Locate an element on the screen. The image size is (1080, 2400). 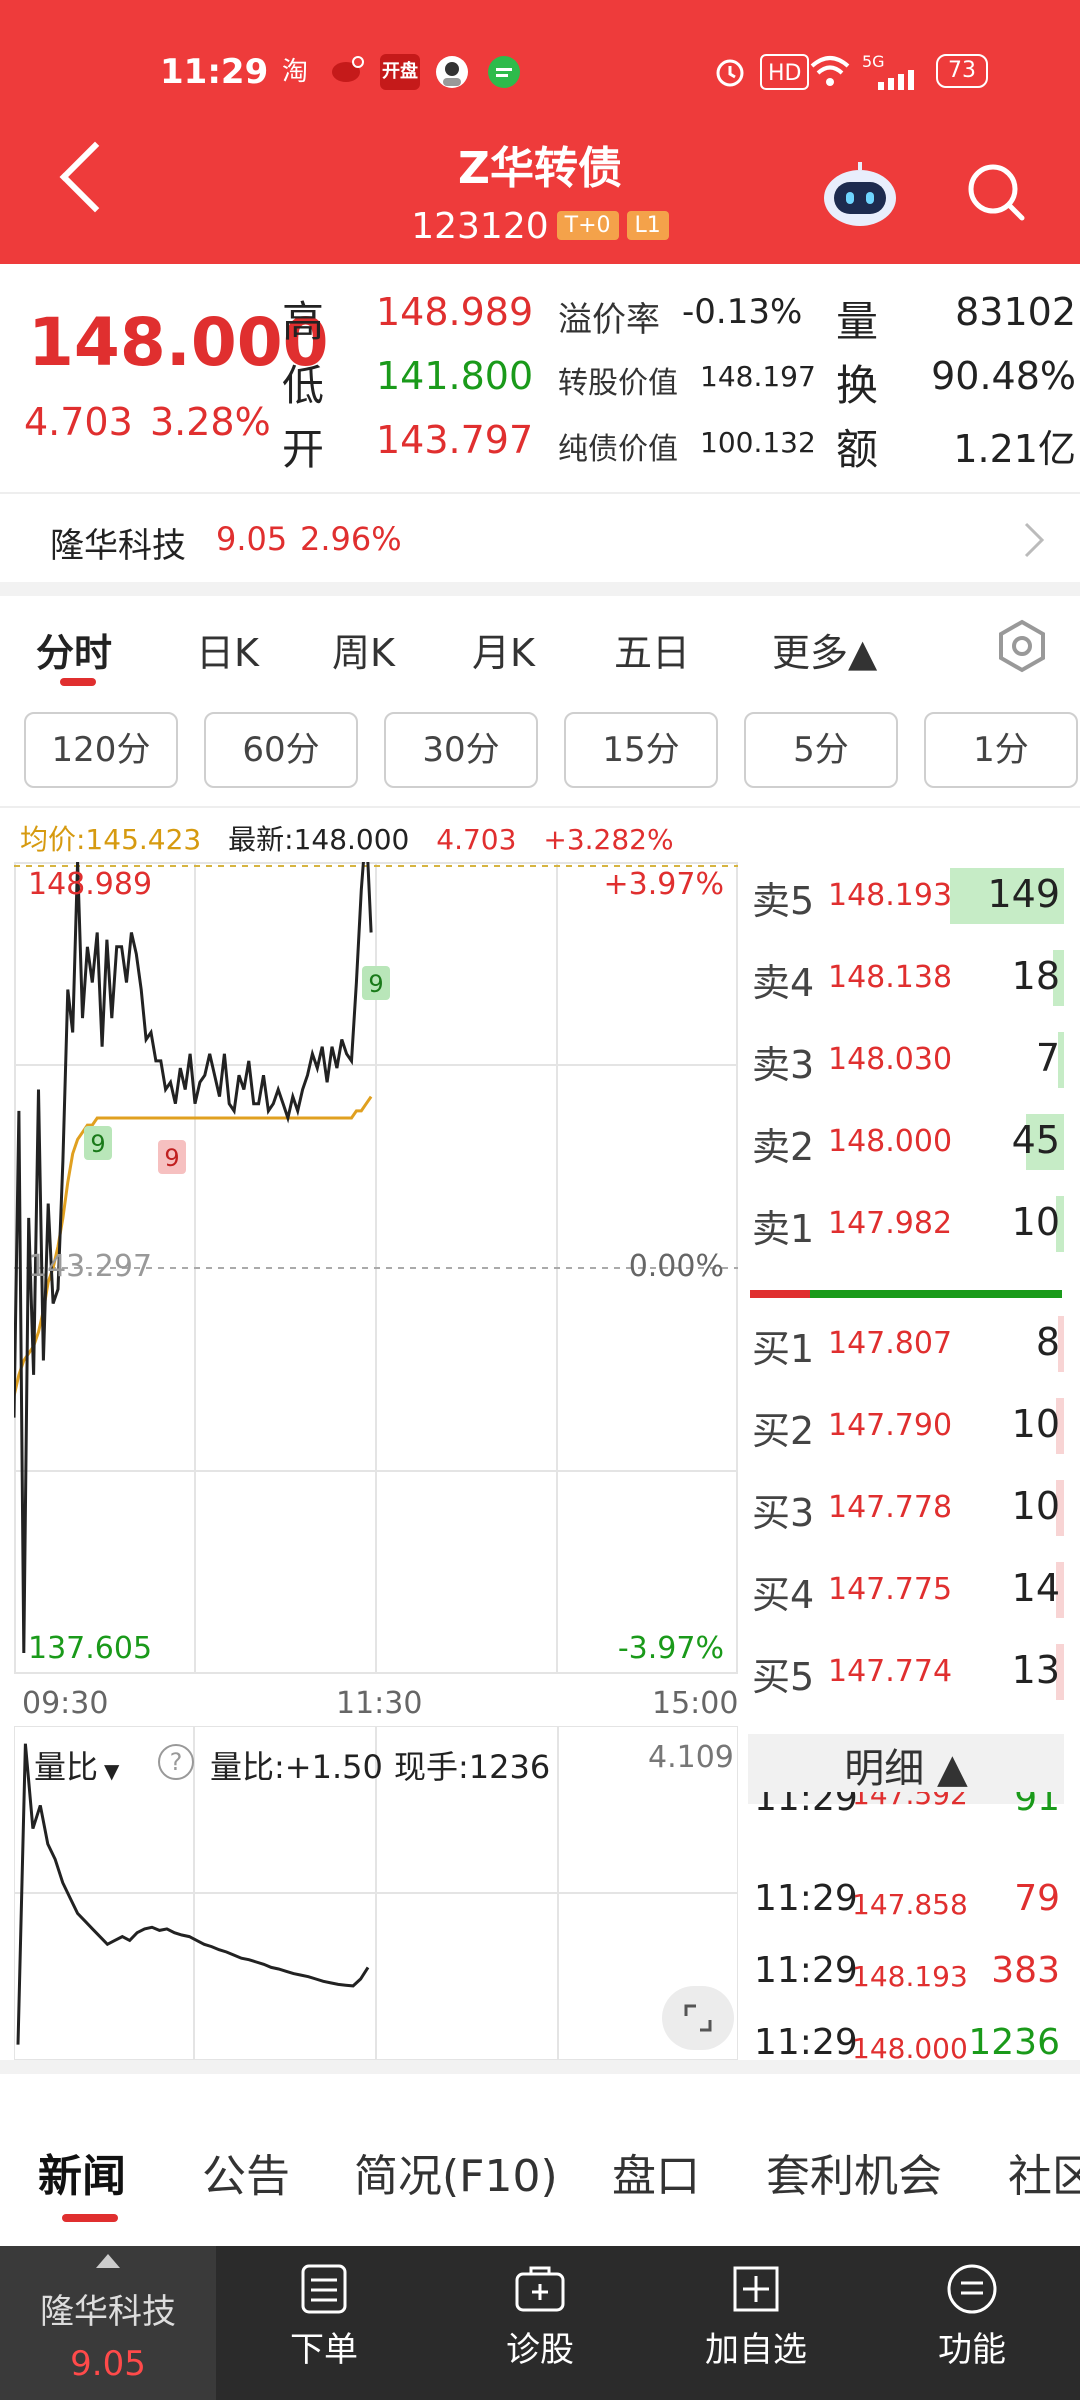
tab-five-day: 五日 is located at coordinates (652, 649).